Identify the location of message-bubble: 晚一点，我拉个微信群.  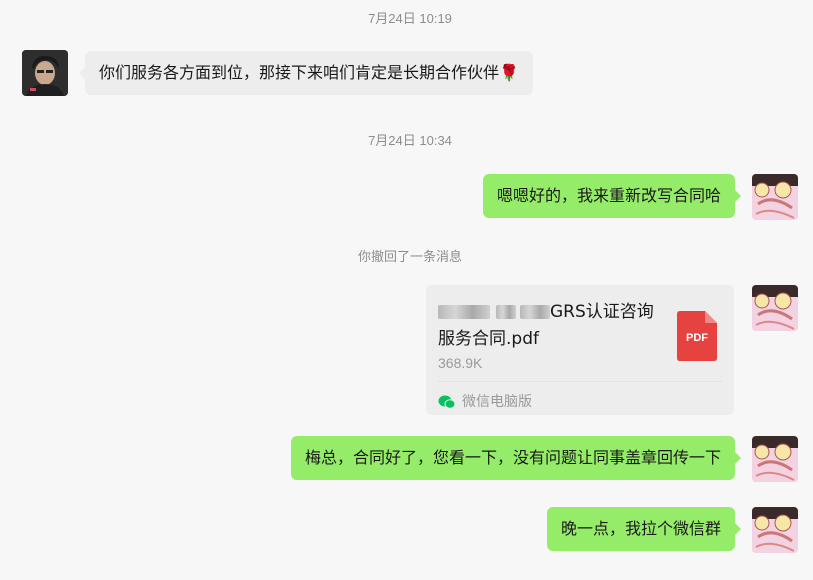
(640, 529).